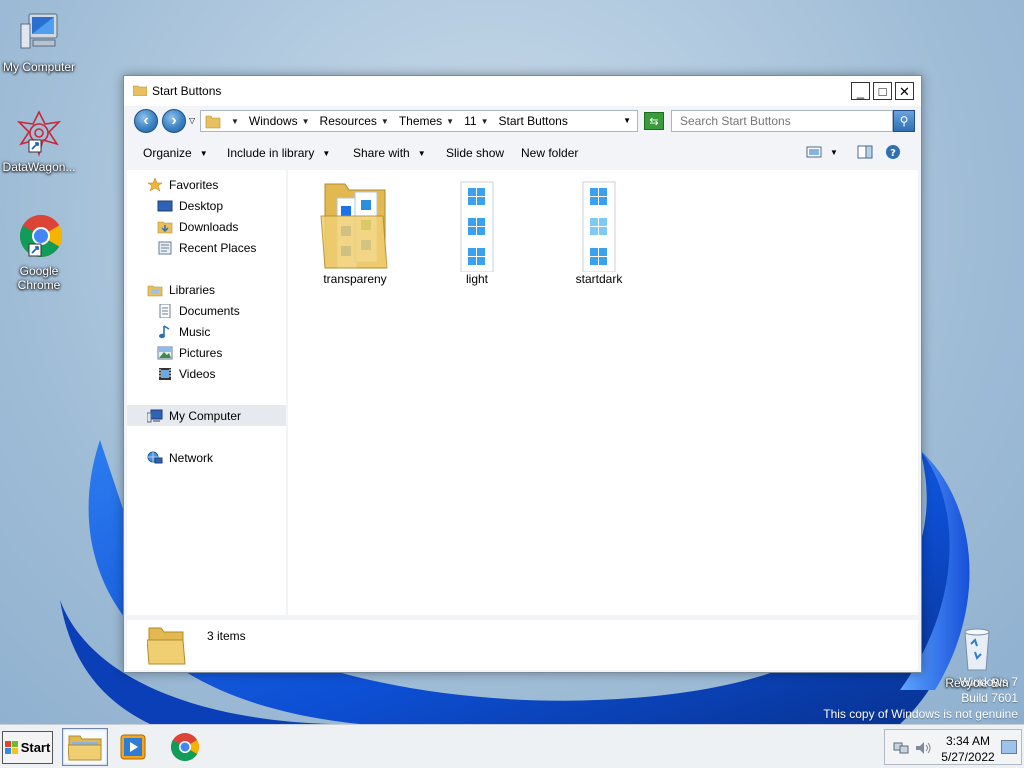 The width and height of the screenshot is (1024, 768). What do you see at coordinates (206, 352) in the screenshot?
I see `nav-pictures: Pictures` at bounding box center [206, 352].